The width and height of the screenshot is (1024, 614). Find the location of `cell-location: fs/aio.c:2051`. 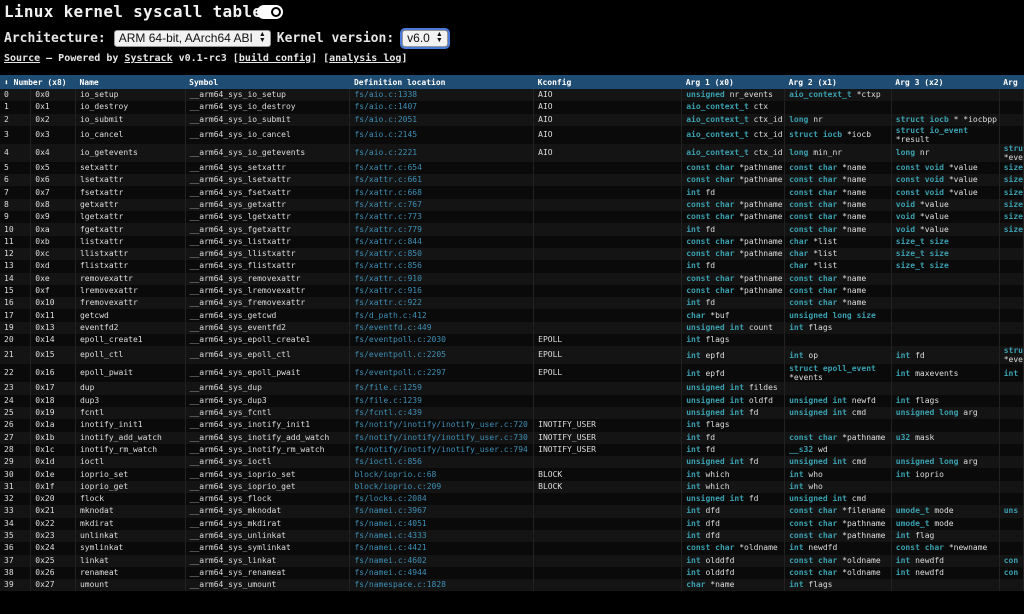

cell-location: fs/aio.c:2051 is located at coordinates (442, 119).